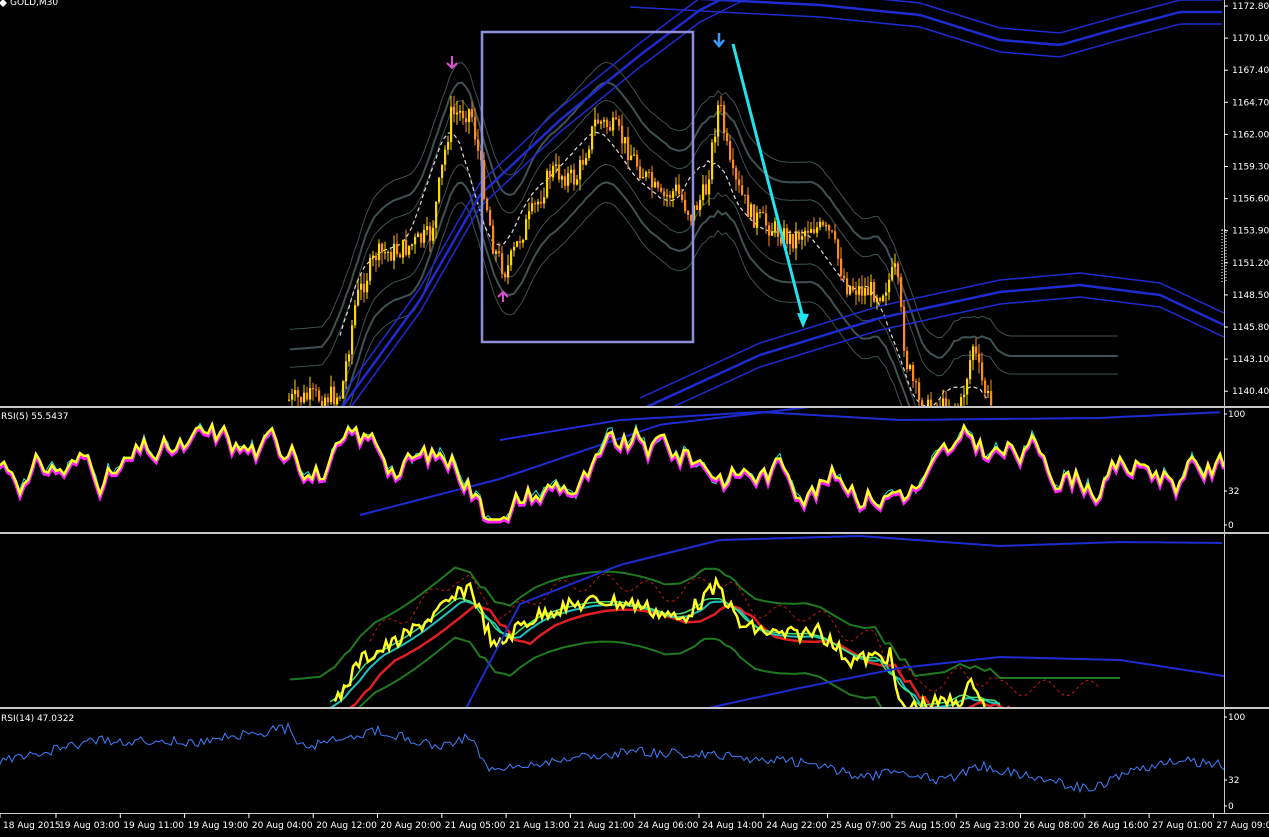  I want to click on oscillator-upper-band, so click(704, 623).